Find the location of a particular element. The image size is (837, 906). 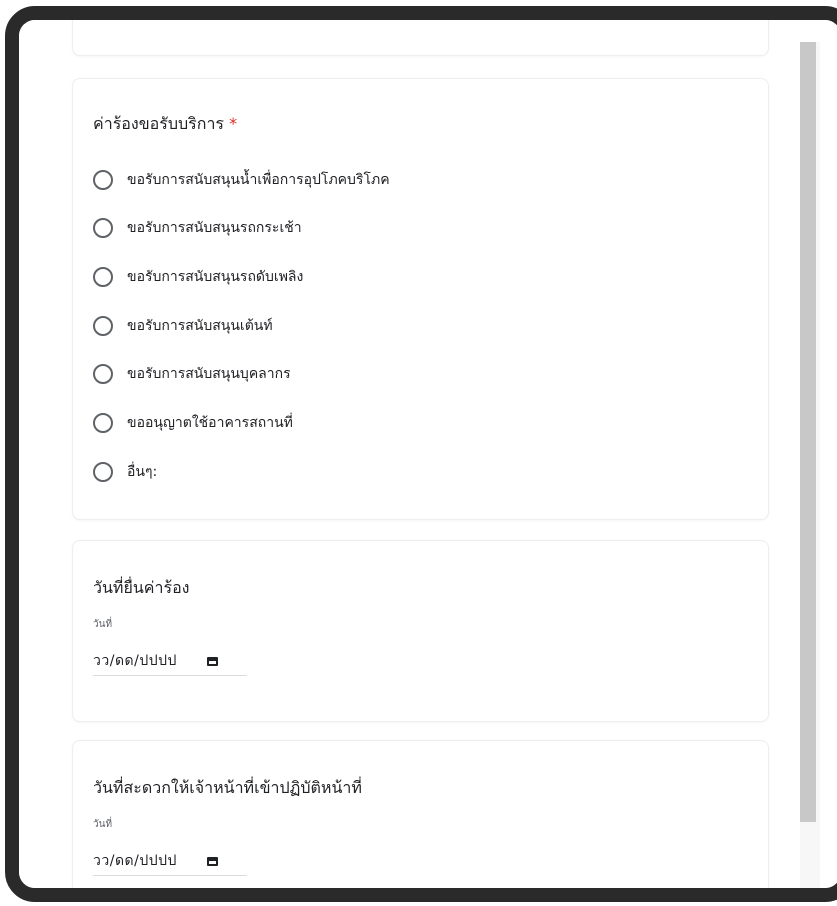

service-option-label: ขอรับการสนับสนุนบุคลากร is located at coordinates (209, 374).